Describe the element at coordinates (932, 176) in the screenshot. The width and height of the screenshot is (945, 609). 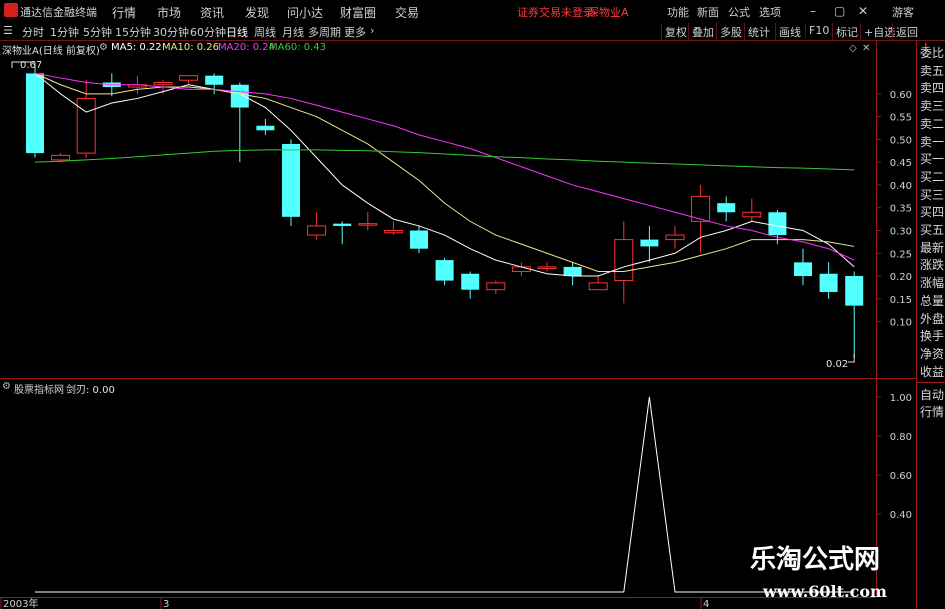
I see `side-panel-item: 买二` at that location.